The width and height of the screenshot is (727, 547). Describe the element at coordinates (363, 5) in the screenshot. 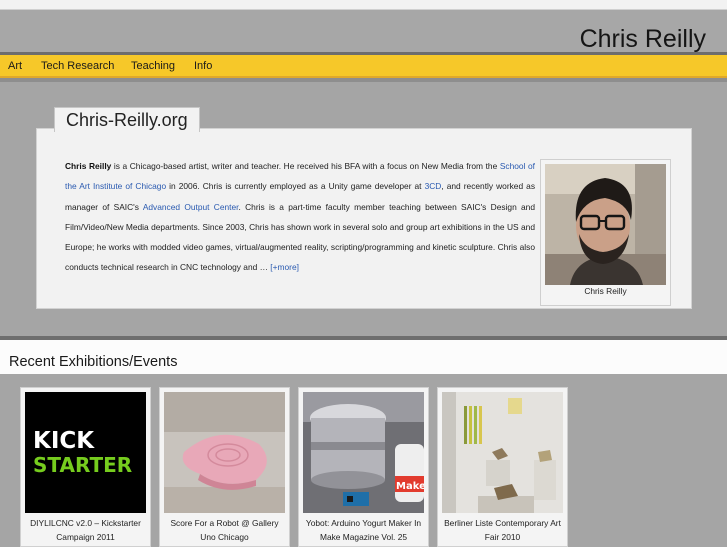

I see `top-strip` at that location.